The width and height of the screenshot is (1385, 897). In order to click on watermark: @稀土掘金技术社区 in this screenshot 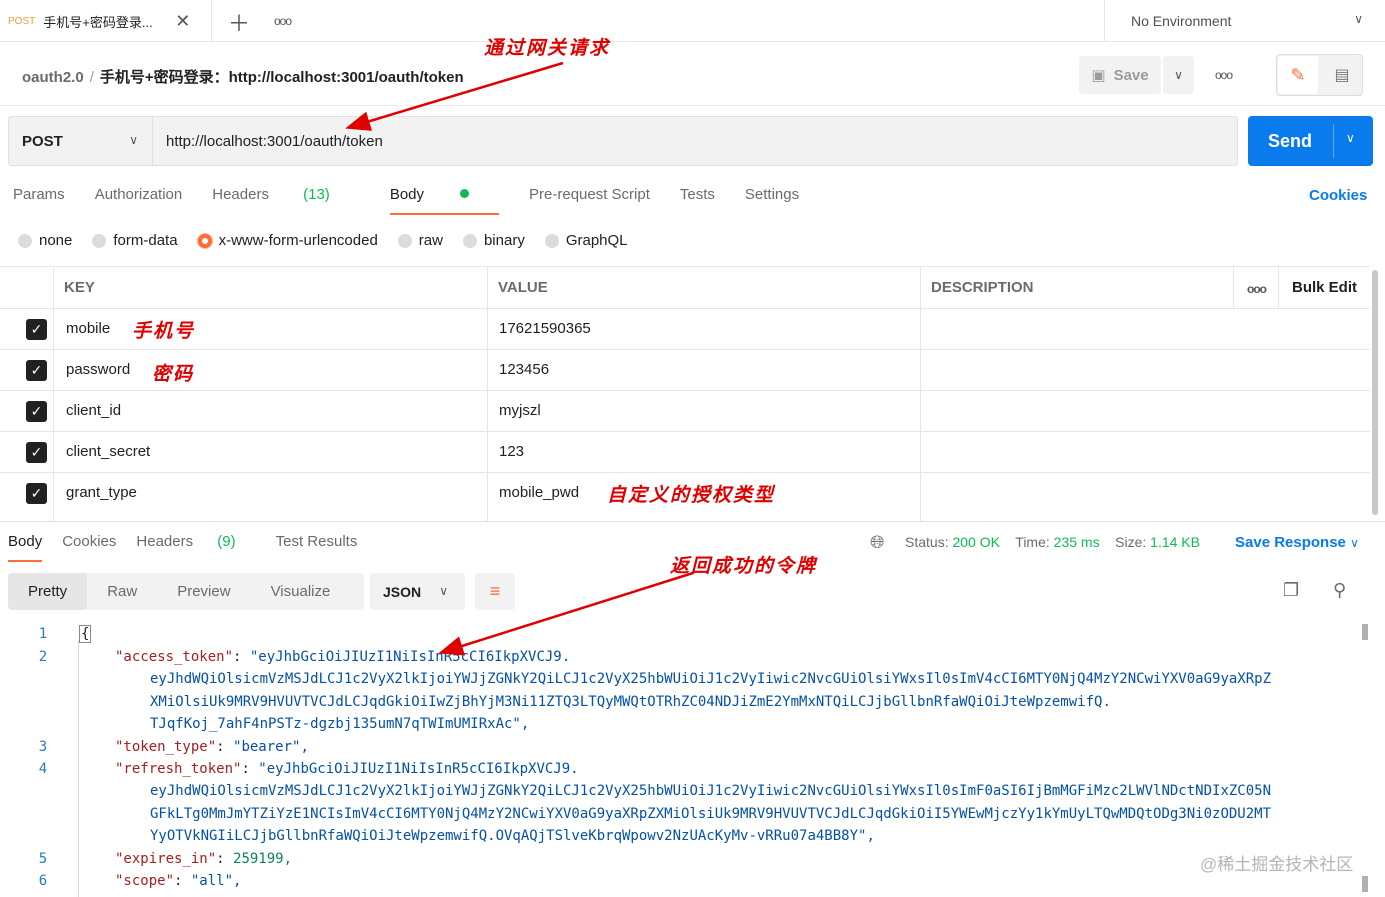, I will do `click(1277, 864)`.